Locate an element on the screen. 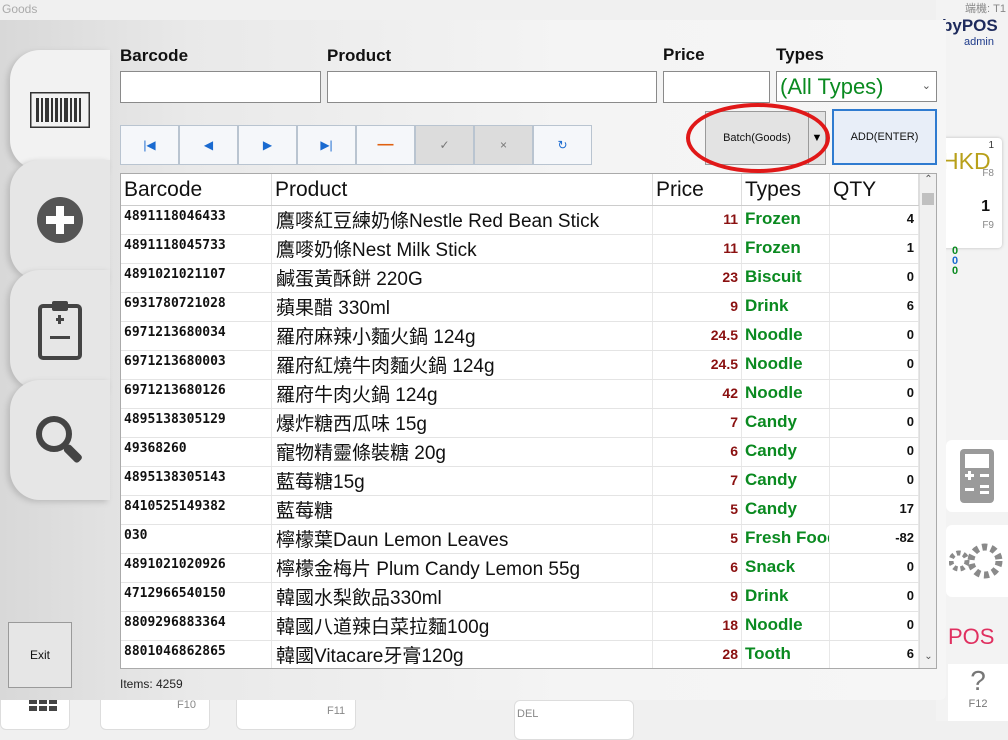 The height and width of the screenshot is (740, 1008). calculator-icon is located at coordinates (977, 476).